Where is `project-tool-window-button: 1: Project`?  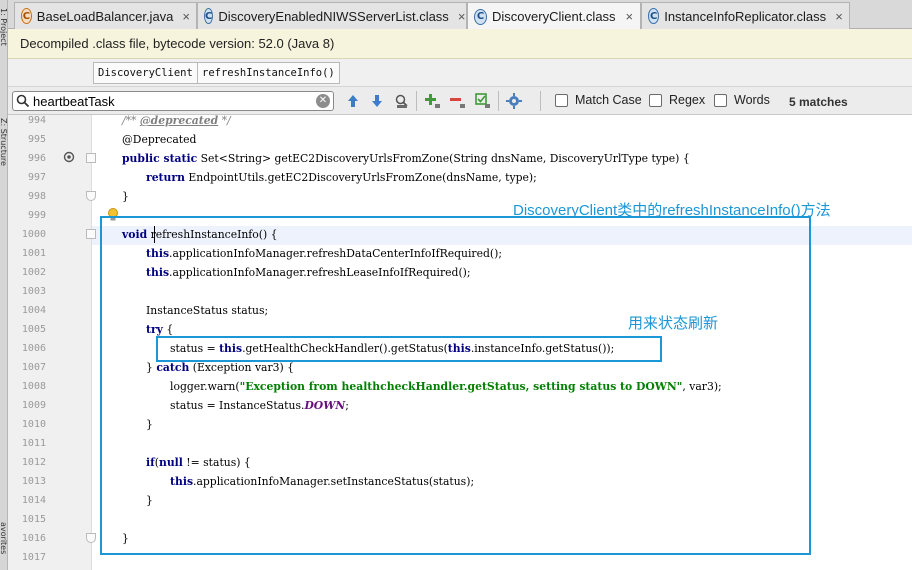 project-tool-window-button: 1: Project is located at coordinates (4, 27).